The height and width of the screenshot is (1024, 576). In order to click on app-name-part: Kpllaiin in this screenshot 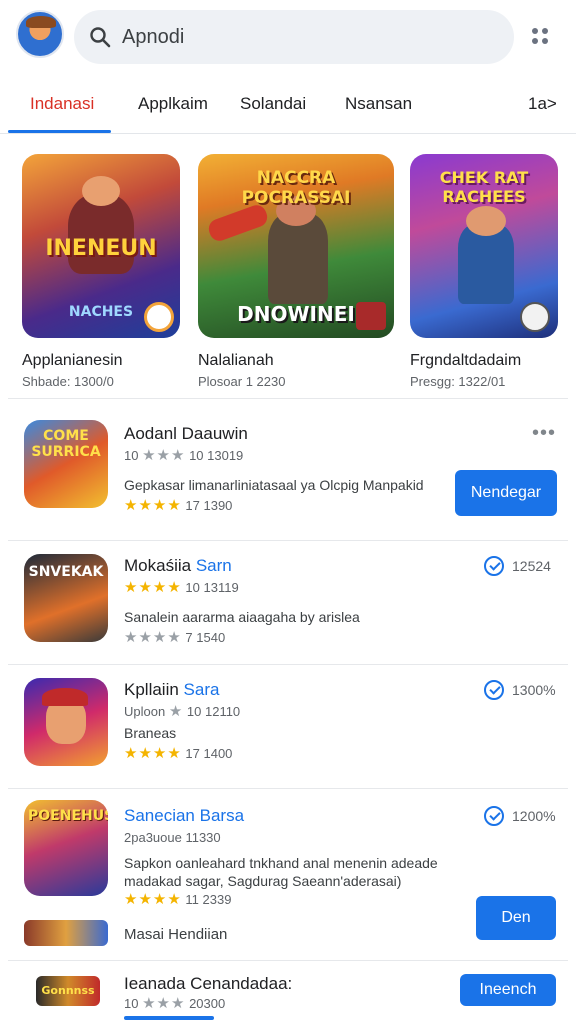, I will do `click(154, 689)`.